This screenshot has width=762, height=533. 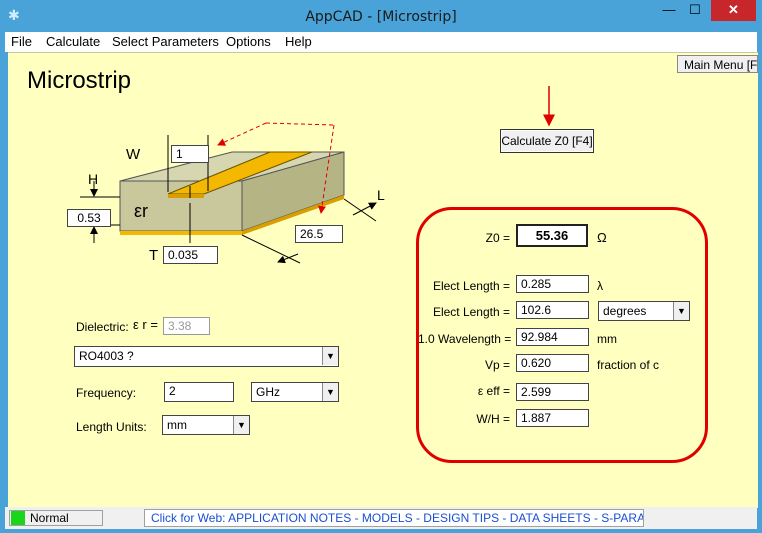 I want to click on wavelength-label: 1.0 Wavelength =, so click(x=465, y=339).